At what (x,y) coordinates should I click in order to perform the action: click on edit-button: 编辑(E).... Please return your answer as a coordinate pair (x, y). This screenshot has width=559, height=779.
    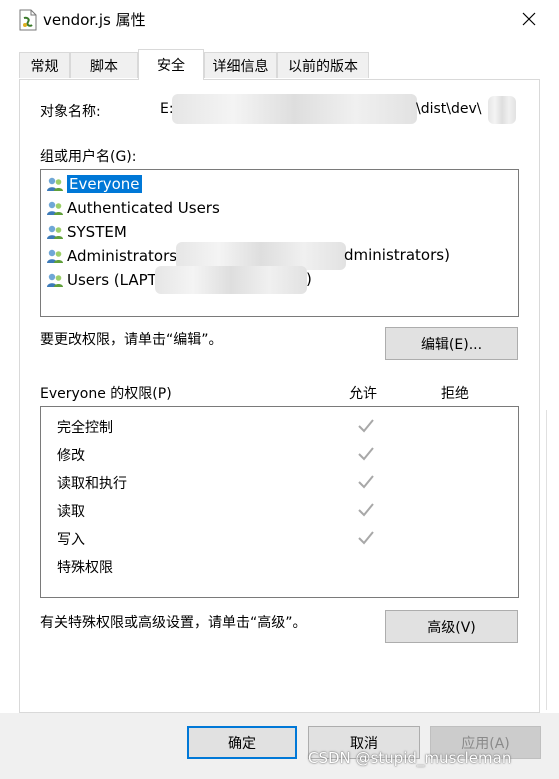
    Looking at the image, I should click on (451, 343).